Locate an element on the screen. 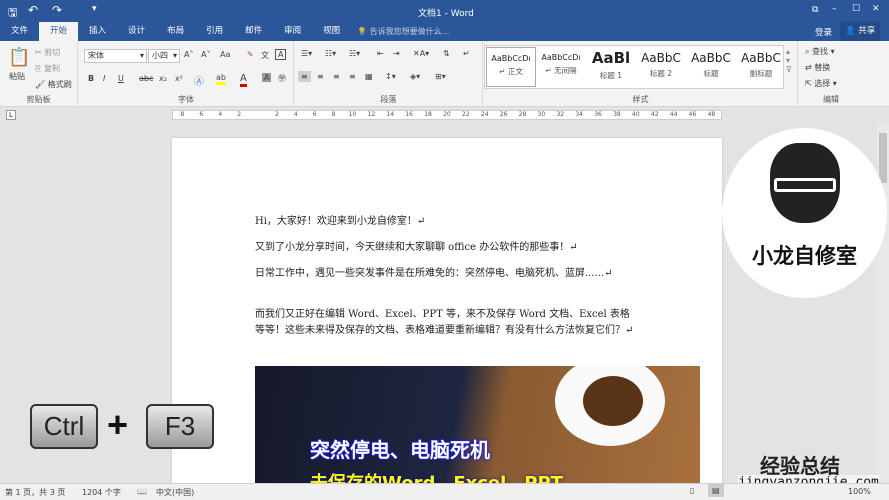 The width and height of the screenshot is (889, 500). style-title: AaBbC 标题 is located at coordinates (711, 67).